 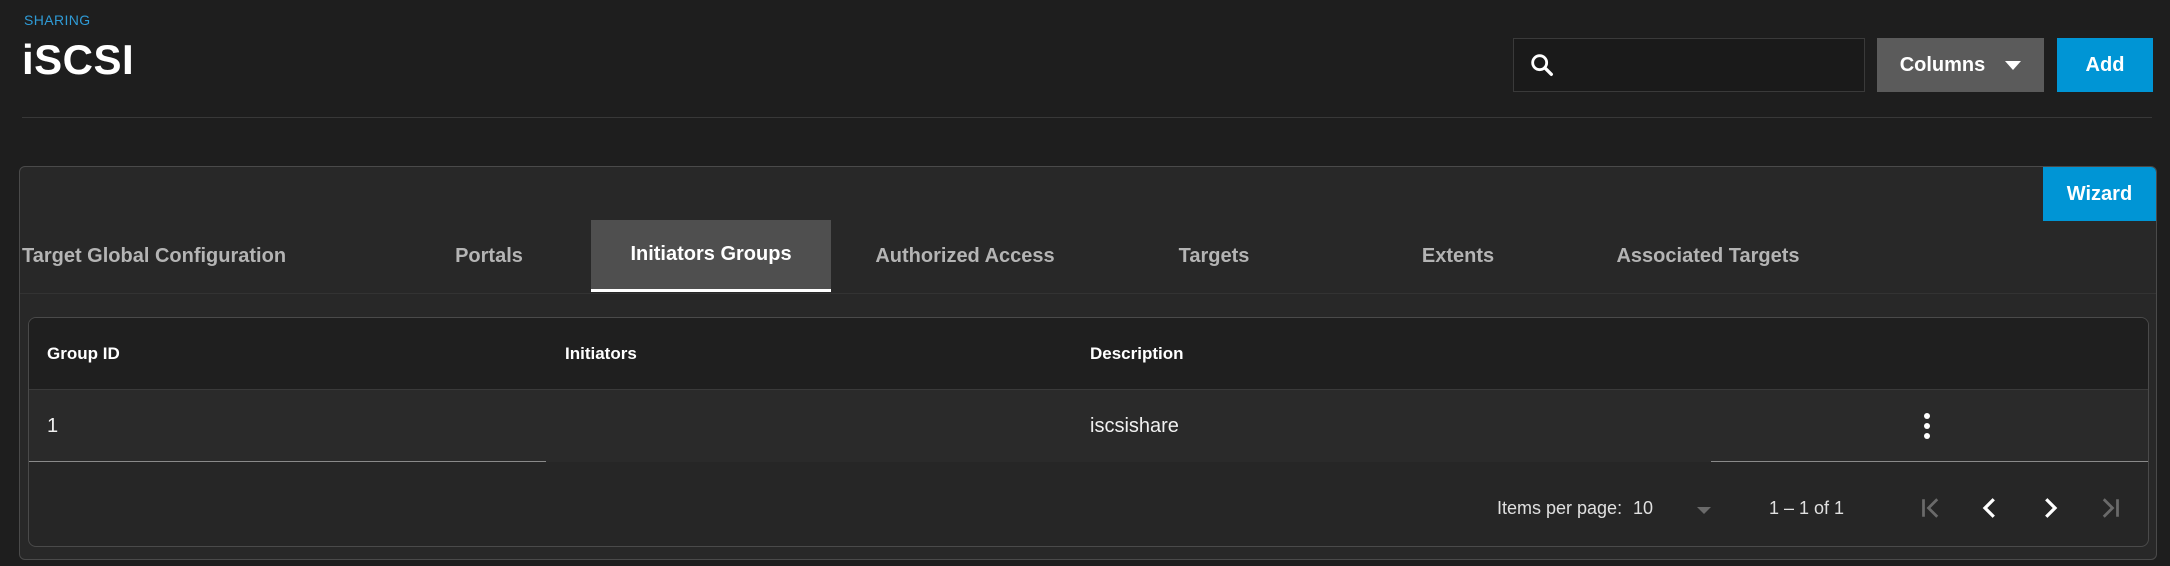 I want to click on columns-button: Columns, so click(x=1960, y=65).